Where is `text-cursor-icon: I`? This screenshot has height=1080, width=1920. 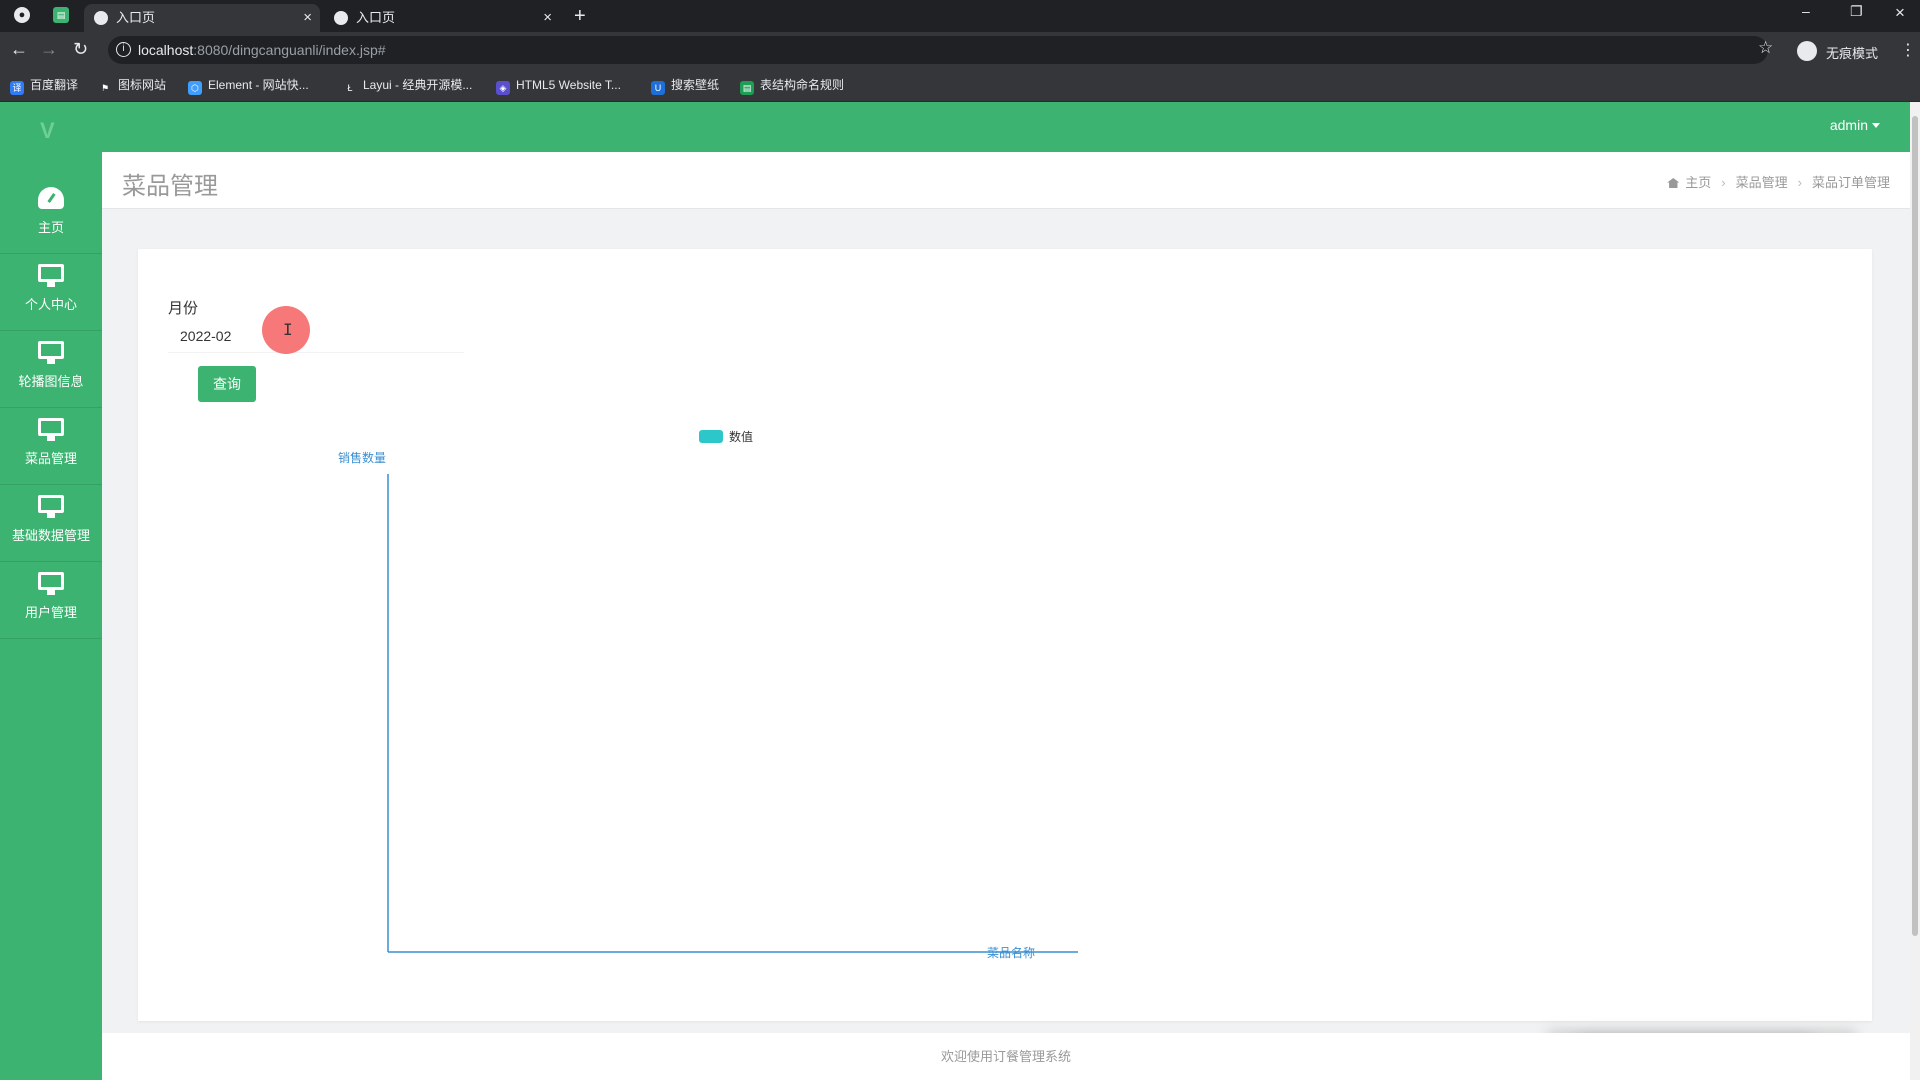 text-cursor-icon: I is located at coordinates (288, 329).